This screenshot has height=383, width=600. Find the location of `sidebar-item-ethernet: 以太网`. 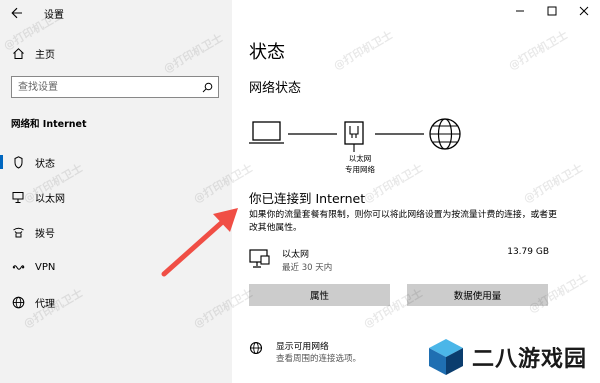

sidebar-item-ethernet: 以太网 is located at coordinates (116, 197).